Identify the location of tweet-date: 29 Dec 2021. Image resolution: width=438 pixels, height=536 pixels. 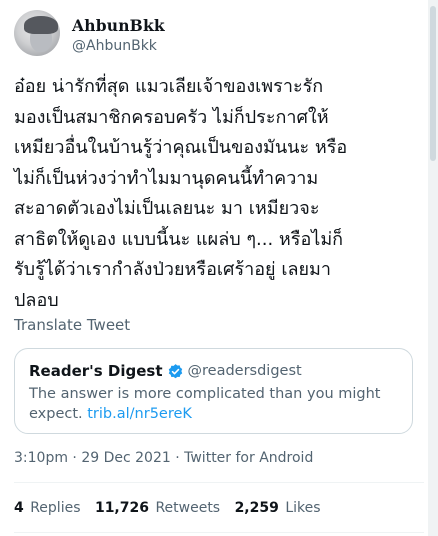
(125, 458).